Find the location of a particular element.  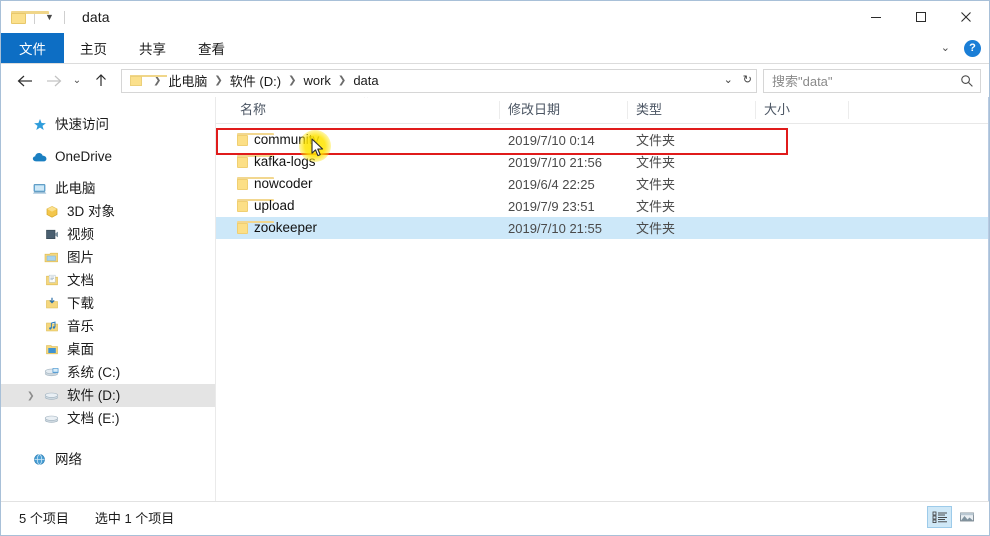

sidebar-item-3d-objects: 3D 对象 is located at coordinates (108, 211).